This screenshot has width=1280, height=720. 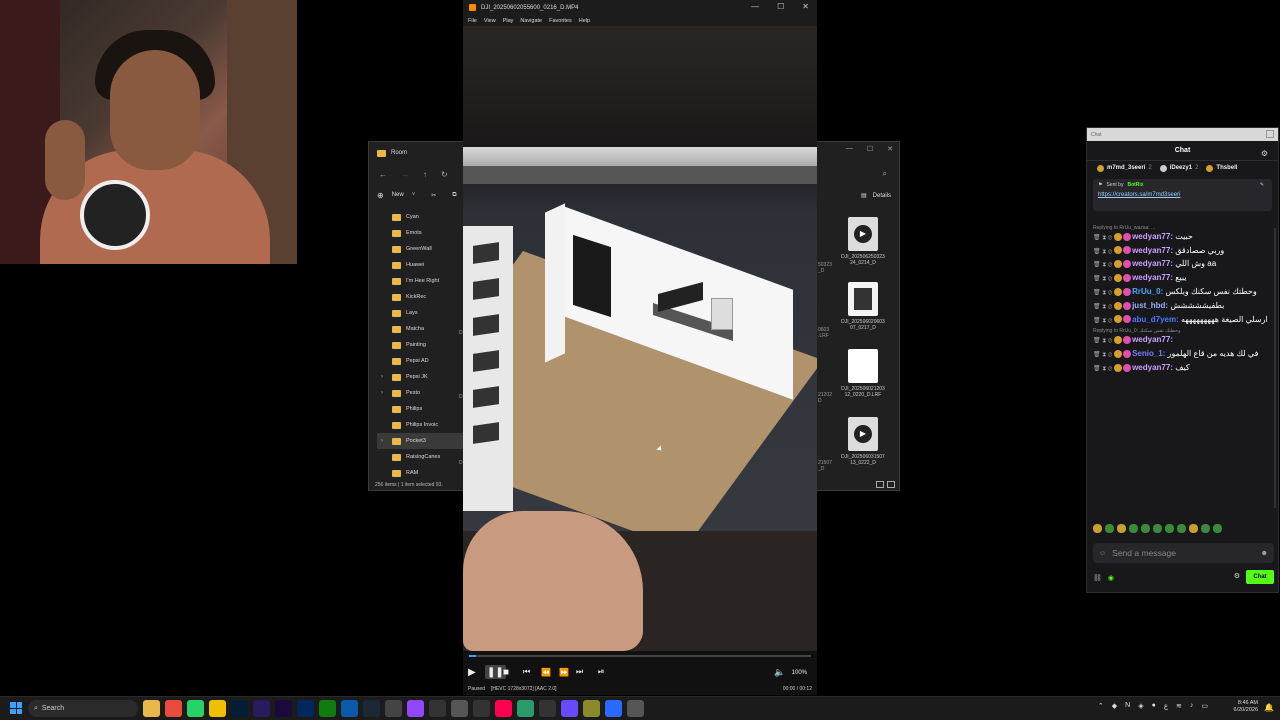 What do you see at coordinates (405, 174) in the screenshot?
I see `forward-arrow-icon: →` at bounding box center [405, 174].